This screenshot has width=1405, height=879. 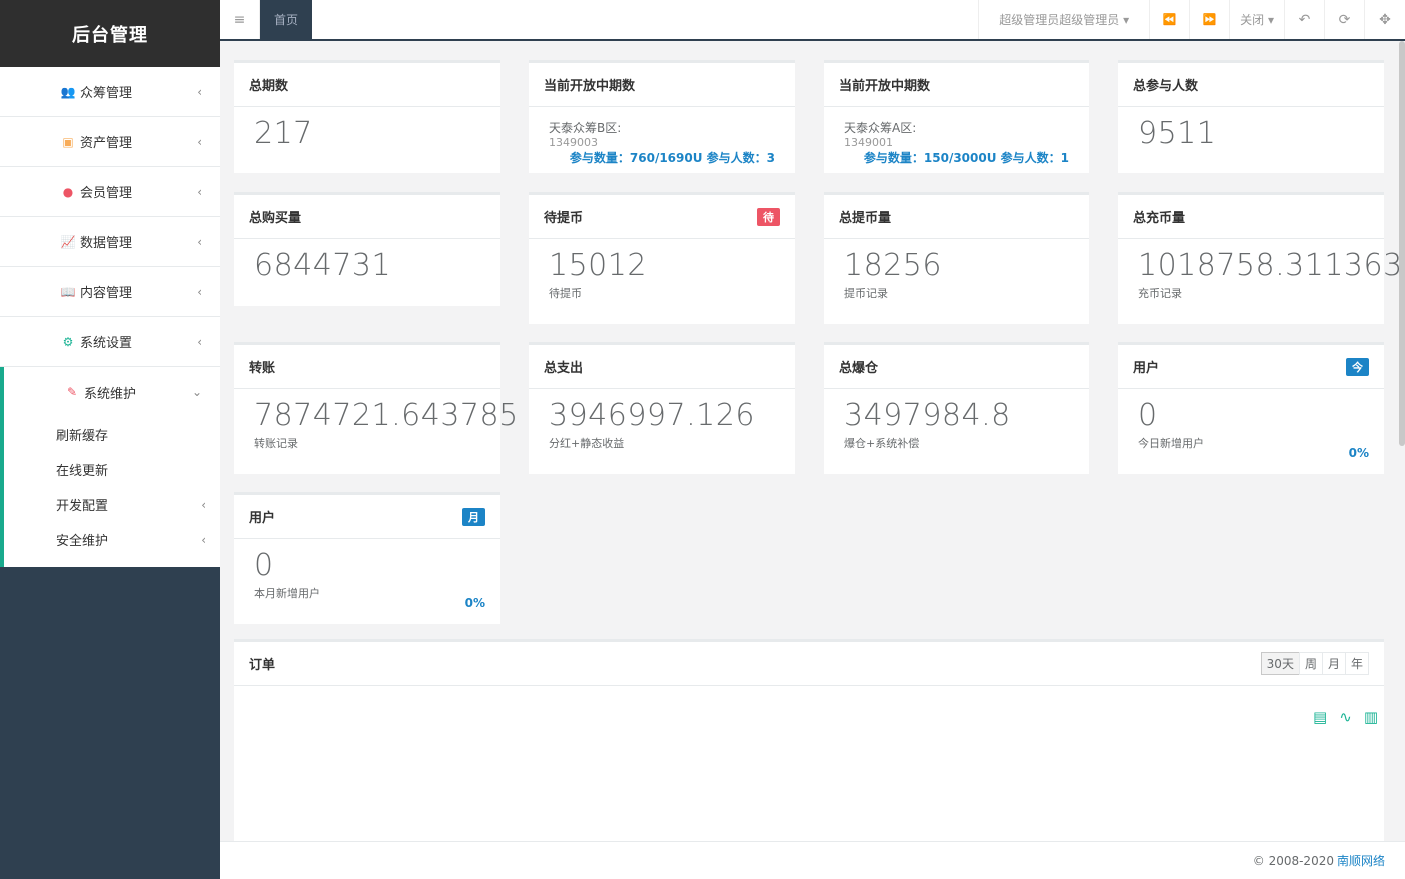 I want to click on card-title: 总参与人数, so click(x=1251, y=85).